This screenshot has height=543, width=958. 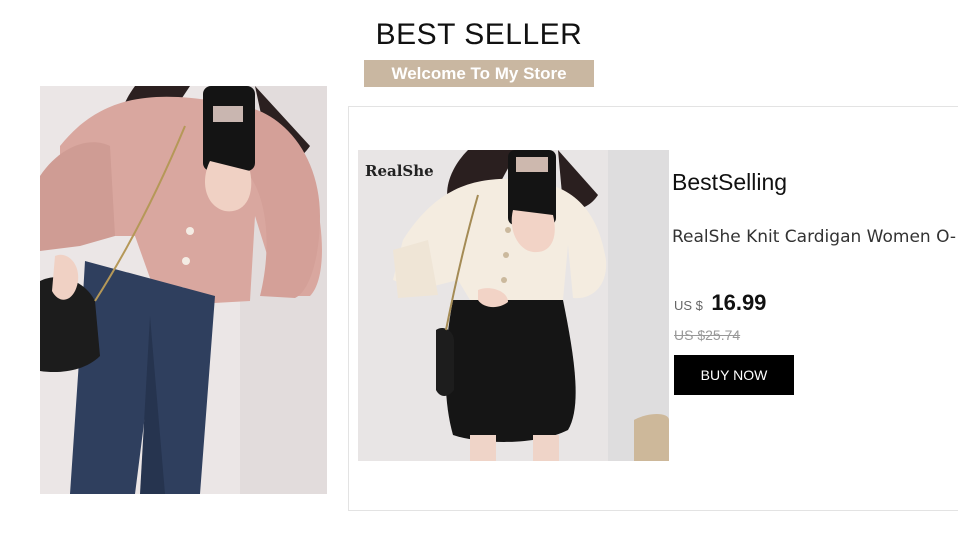 What do you see at coordinates (479, 73) in the screenshot?
I see `welcome-banner: Welcome To My Store` at bounding box center [479, 73].